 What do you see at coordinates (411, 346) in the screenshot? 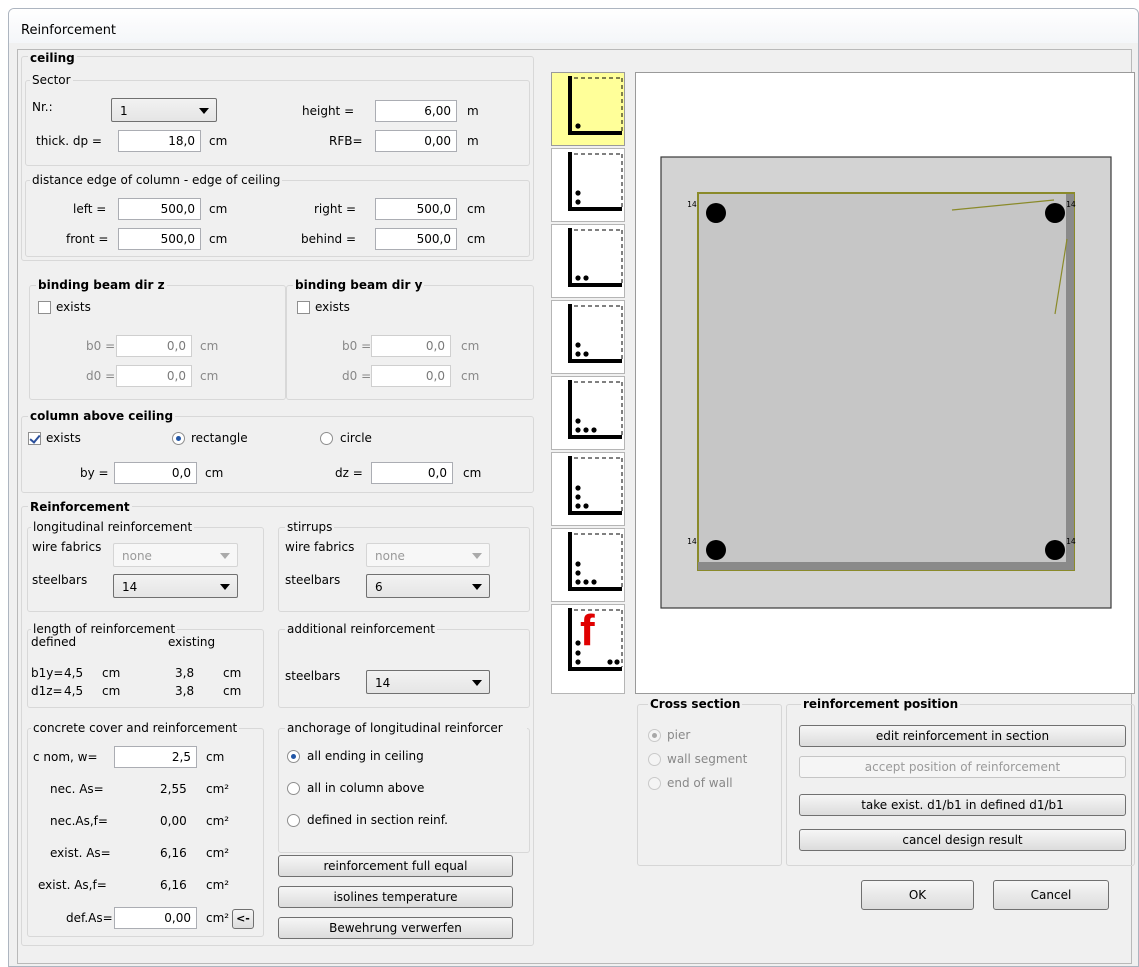
I see `beam-y-b0-field: 0,0` at bounding box center [411, 346].